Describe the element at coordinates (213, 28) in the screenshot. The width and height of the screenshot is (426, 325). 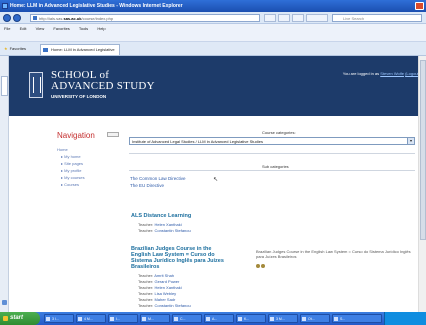
I see `menu-bar: File Edit View Favorites Tools Help` at that location.